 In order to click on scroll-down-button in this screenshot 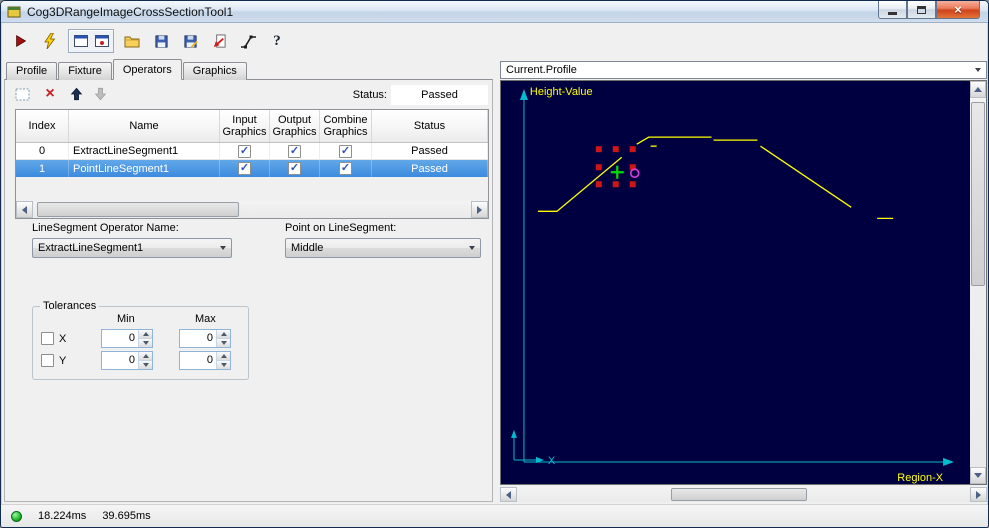, I will do `click(978, 475)`.